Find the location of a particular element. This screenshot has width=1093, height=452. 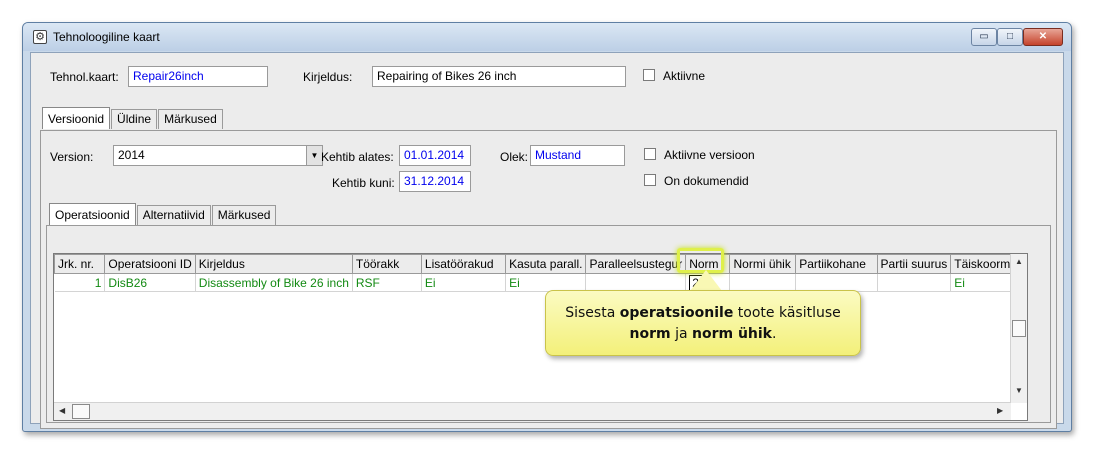

sub-tab-strip: Operatsioonid Alternatiivid Märkused is located at coordinates (163, 214).